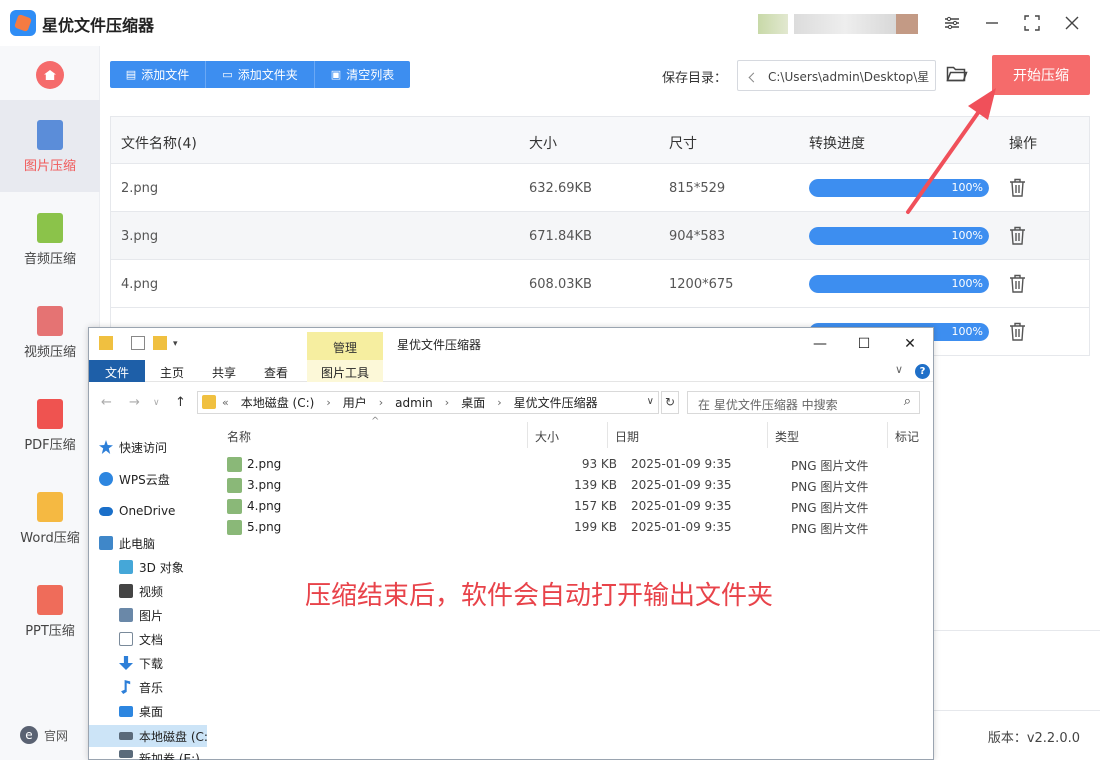  What do you see at coordinates (158, 74) in the screenshot?
I see `add-file-button: ▤ 添加文件` at bounding box center [158, 74].